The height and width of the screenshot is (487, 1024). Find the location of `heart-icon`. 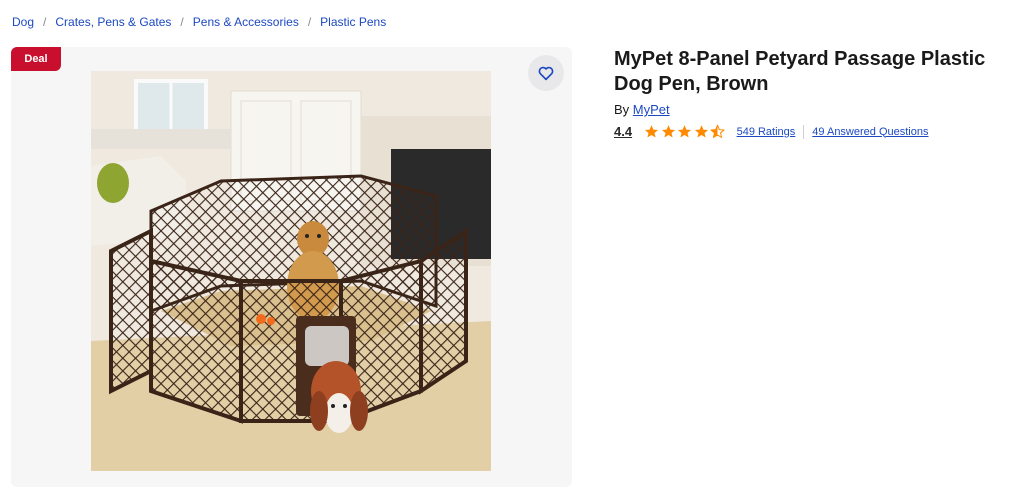

heart-icon is located at coordinates (546, 73).